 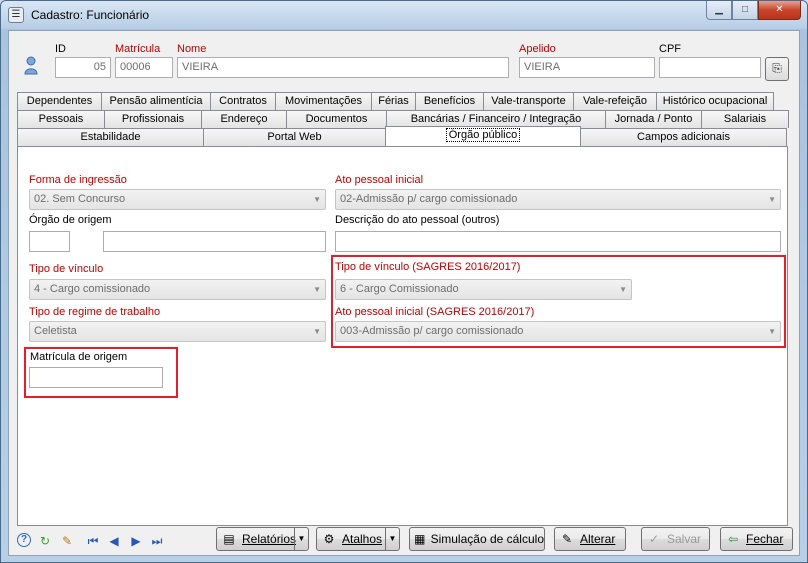 I want to click on fechar-label: Fechar, so click(x=765, y=539).